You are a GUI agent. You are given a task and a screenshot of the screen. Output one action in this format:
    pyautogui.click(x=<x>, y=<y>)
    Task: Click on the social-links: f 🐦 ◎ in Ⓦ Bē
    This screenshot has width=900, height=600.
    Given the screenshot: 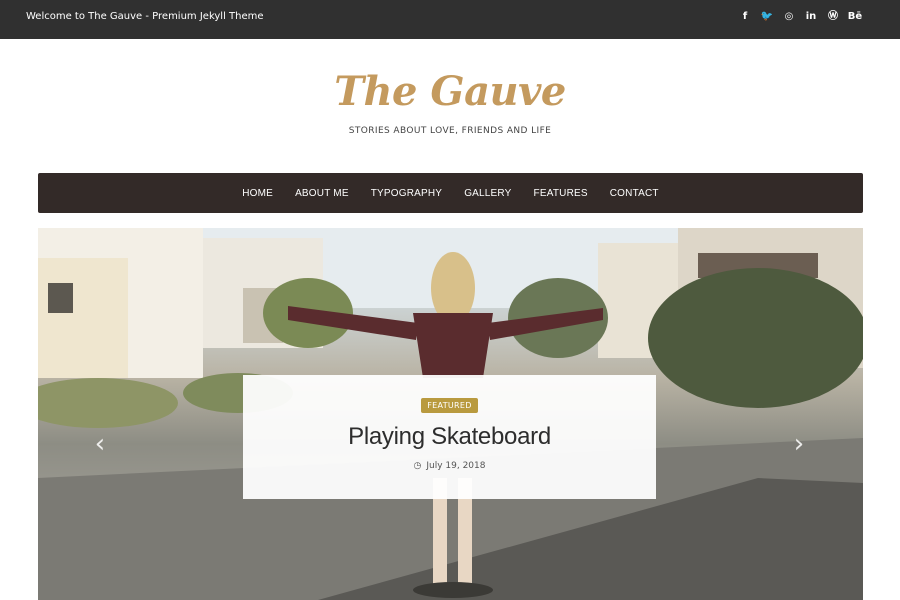 What is the action you would take?
    pyautogui.click(x=800, y=17)
    